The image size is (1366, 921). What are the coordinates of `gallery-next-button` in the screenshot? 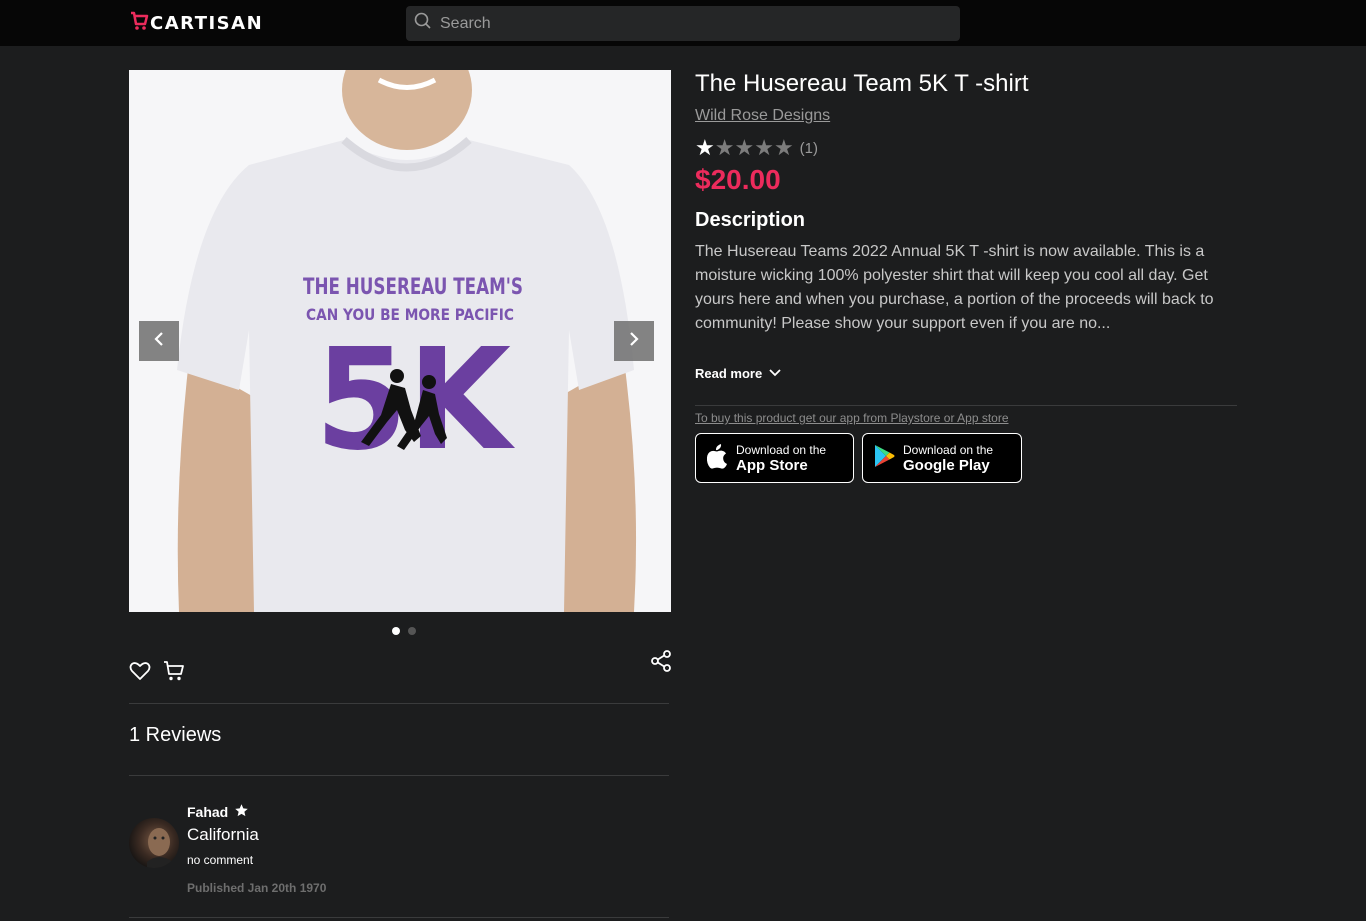 It's located at (634, 341).